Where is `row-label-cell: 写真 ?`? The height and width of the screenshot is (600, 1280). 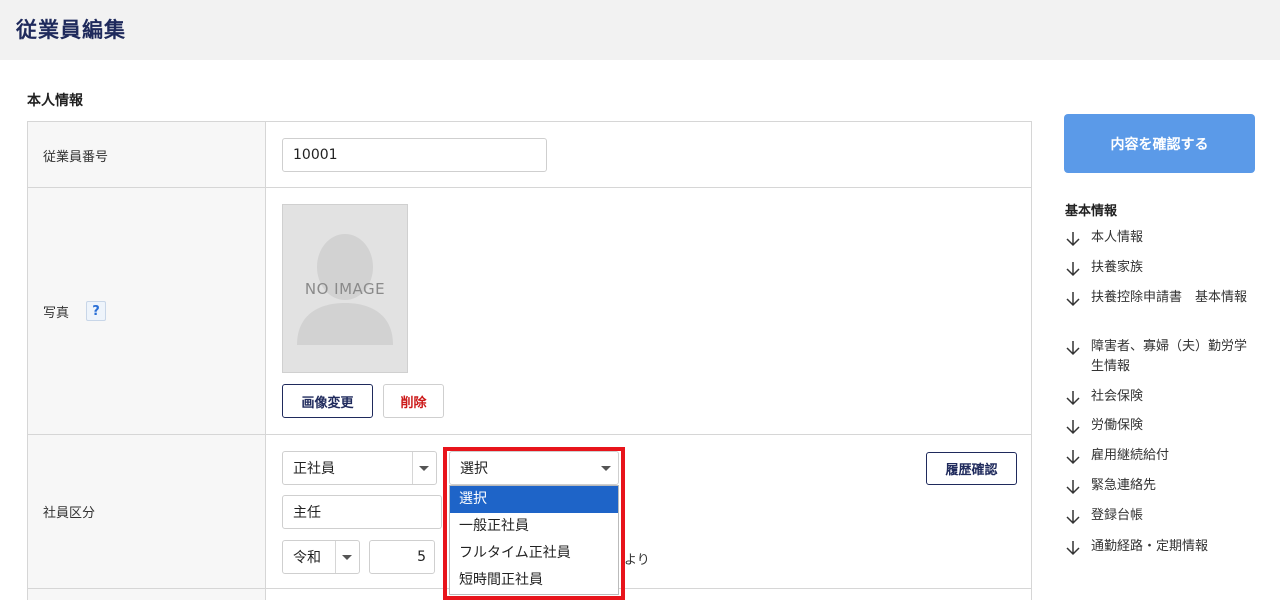
row-label-cell: 写真 ? is located at coordinates (147, 311).